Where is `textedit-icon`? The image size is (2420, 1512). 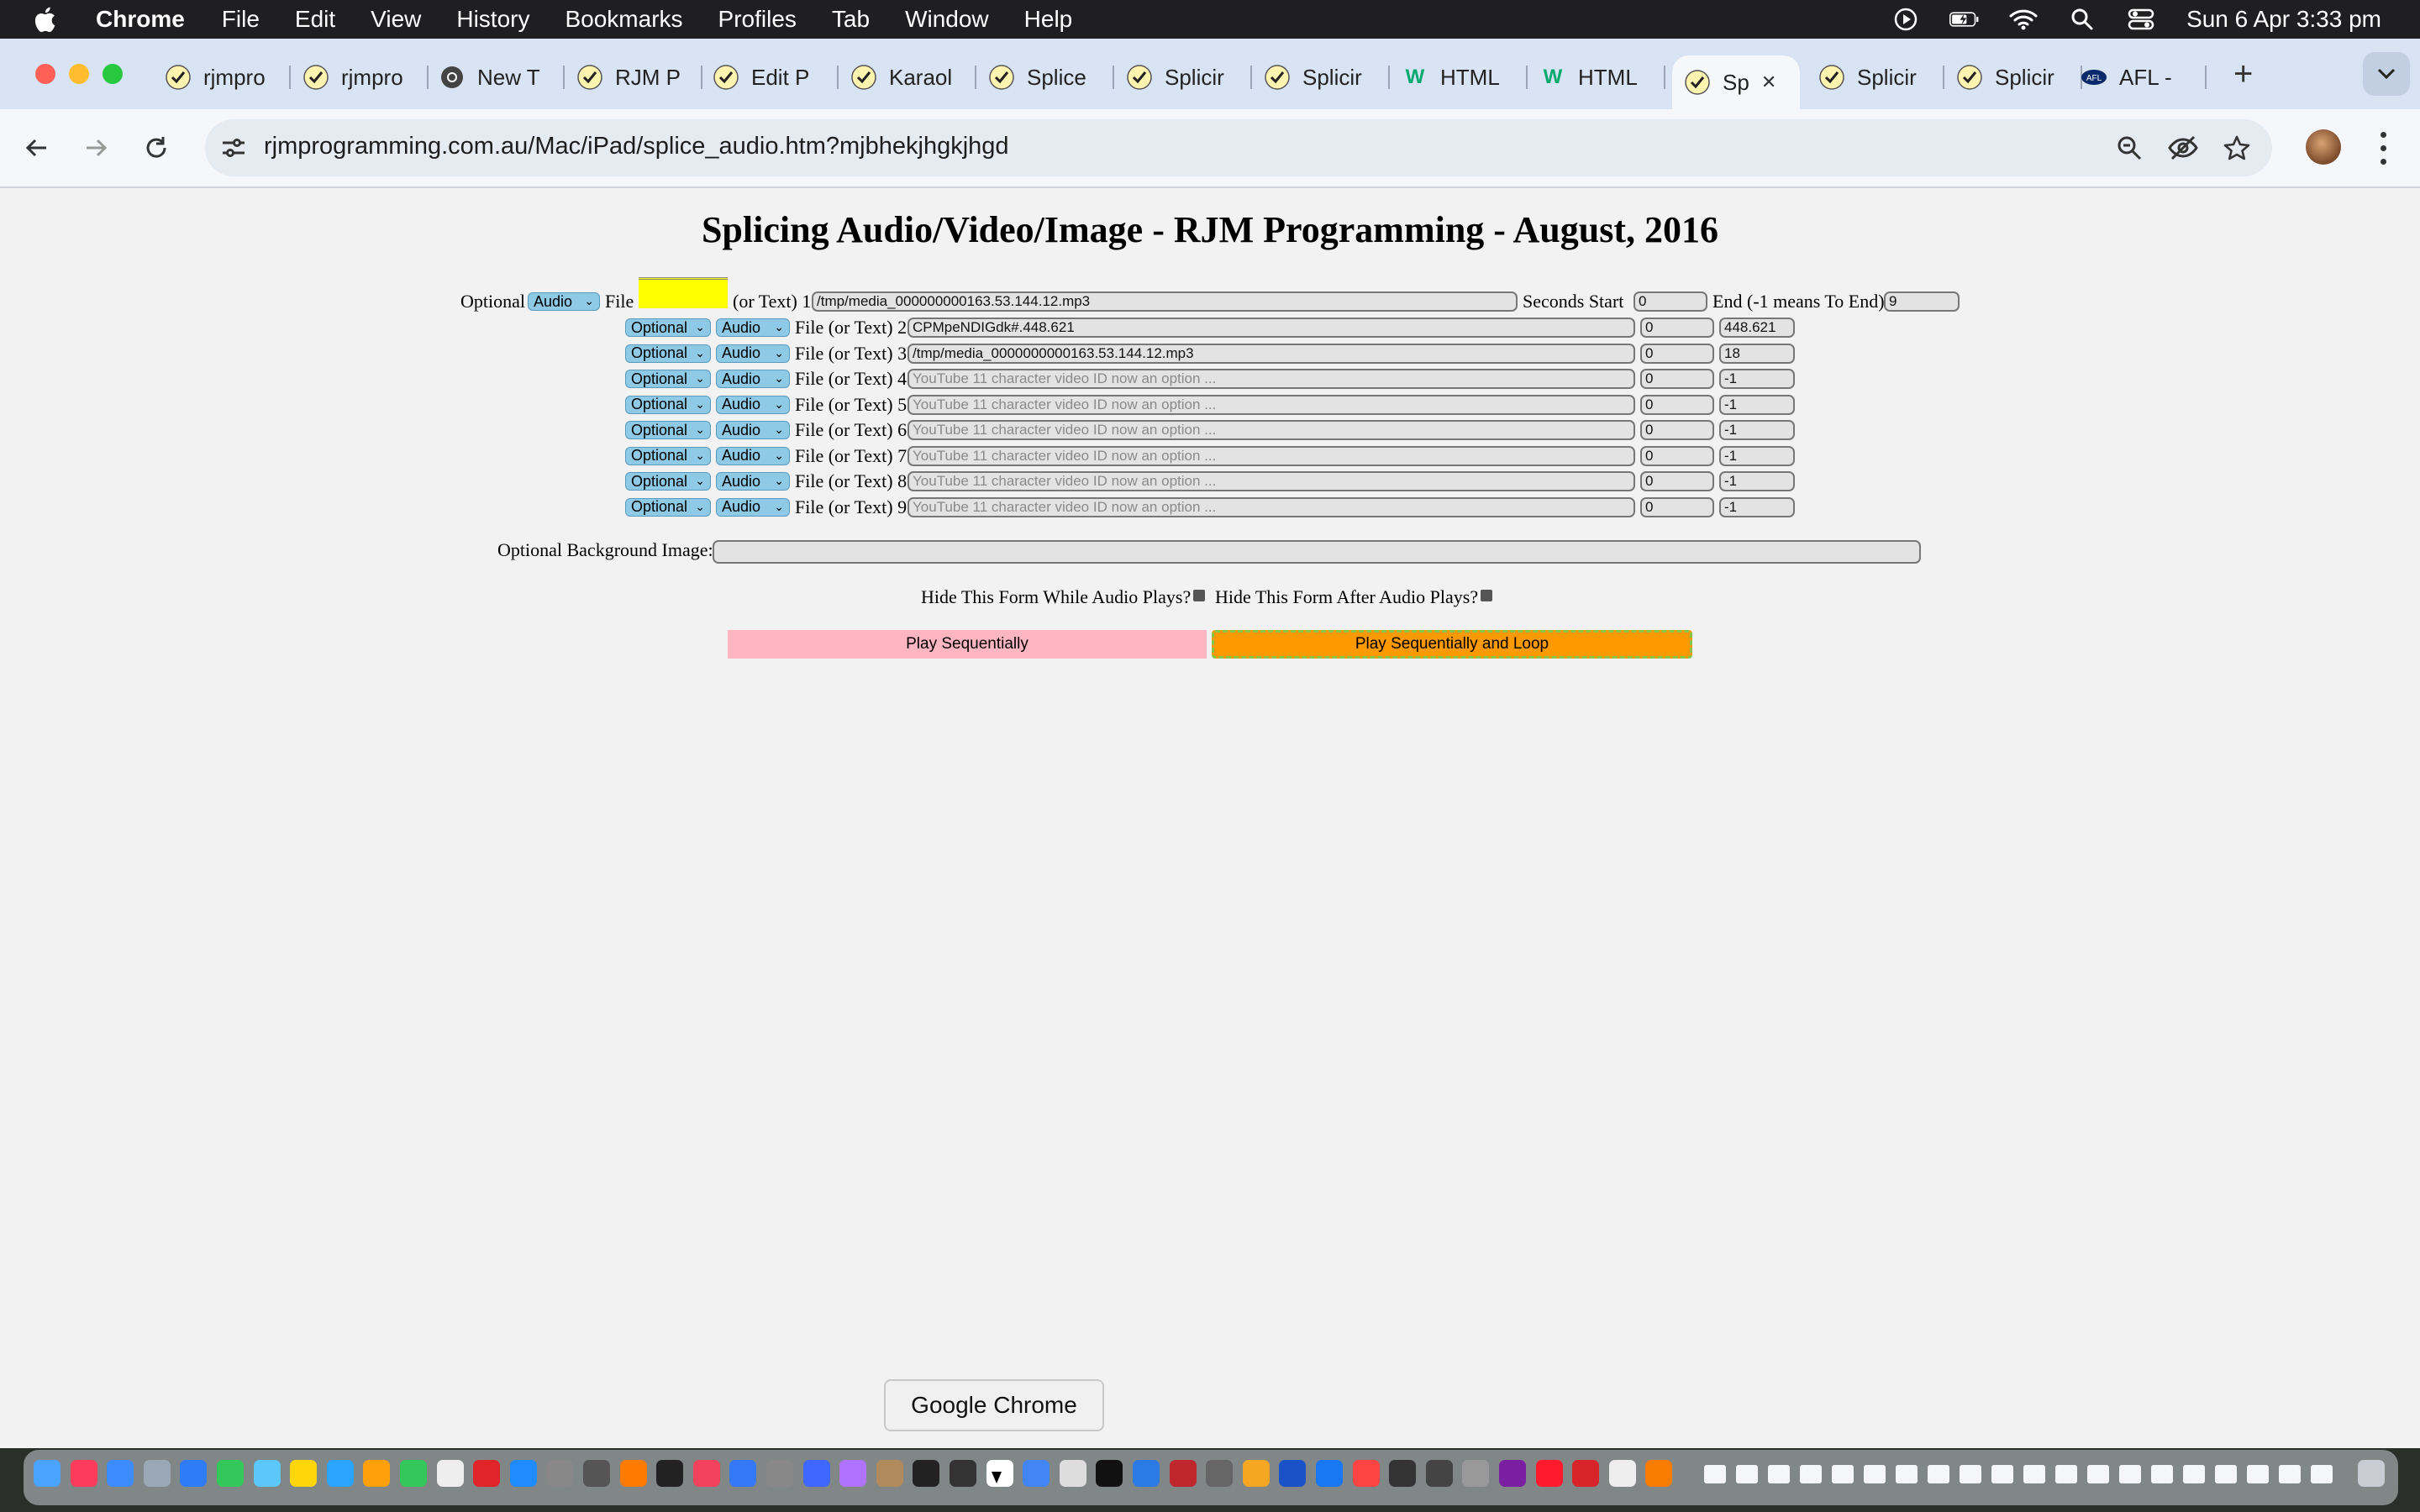
textedit-icon is located at coordinates (450, 1473).